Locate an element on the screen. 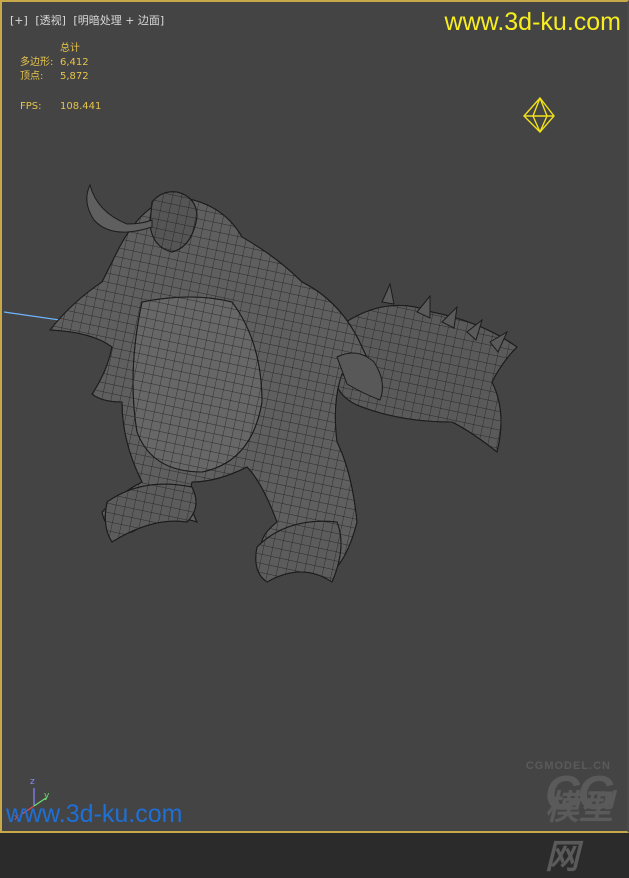 This screenshot has width=629, height=878. cgmodel-logo: CGMODEL.CN CG 模型网 is located at coordinates (570, 818).